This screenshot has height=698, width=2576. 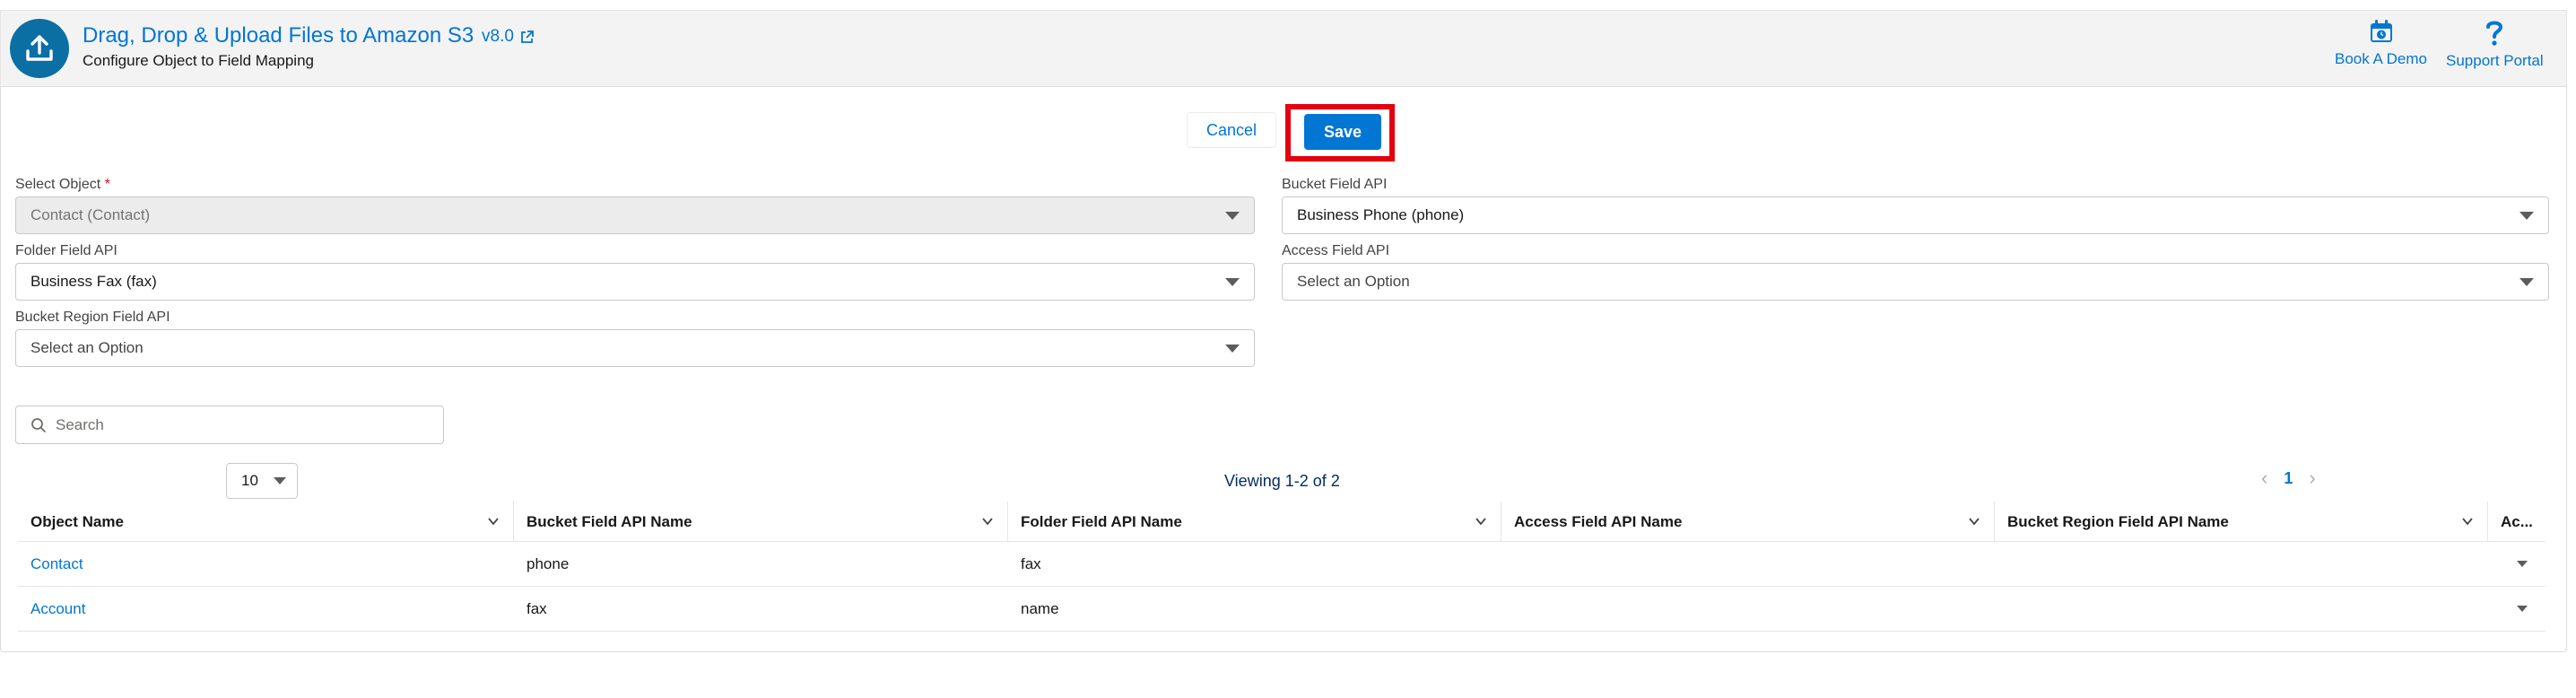 What do you see at coordinates (266, 522) in the screenshot?
I see `column-header-object-name: Object Name` at bounding box center [266, 522].